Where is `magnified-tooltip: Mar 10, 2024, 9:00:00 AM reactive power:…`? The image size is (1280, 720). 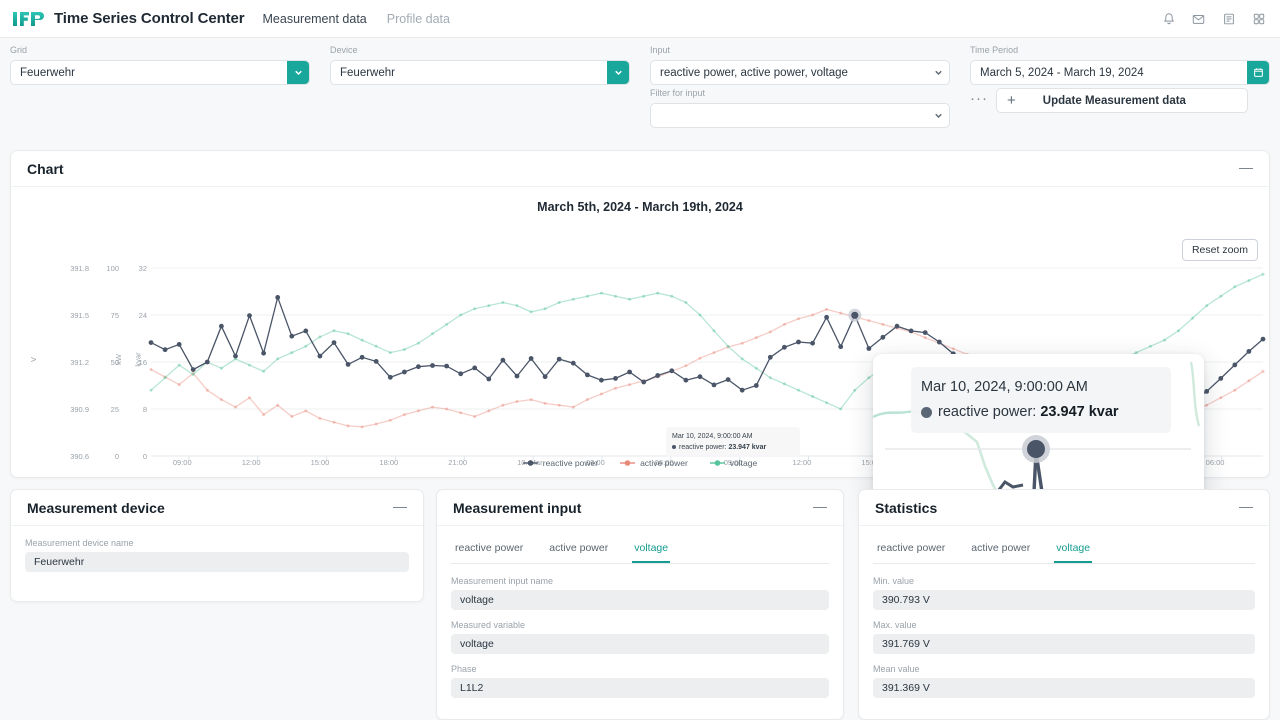 magnified-tooltip: Mar 10, 2024, 9:00:00 AM reactive power:… is located at coordinates (1041, 400).